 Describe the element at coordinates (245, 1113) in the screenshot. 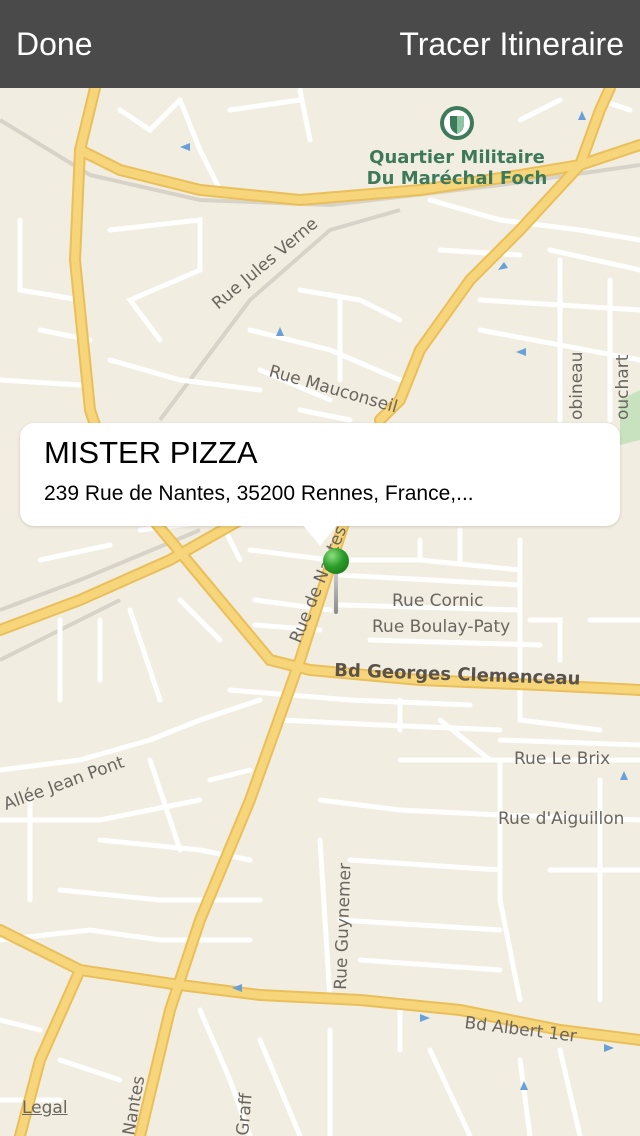

I see `street-label-graff: Graff` at that location.